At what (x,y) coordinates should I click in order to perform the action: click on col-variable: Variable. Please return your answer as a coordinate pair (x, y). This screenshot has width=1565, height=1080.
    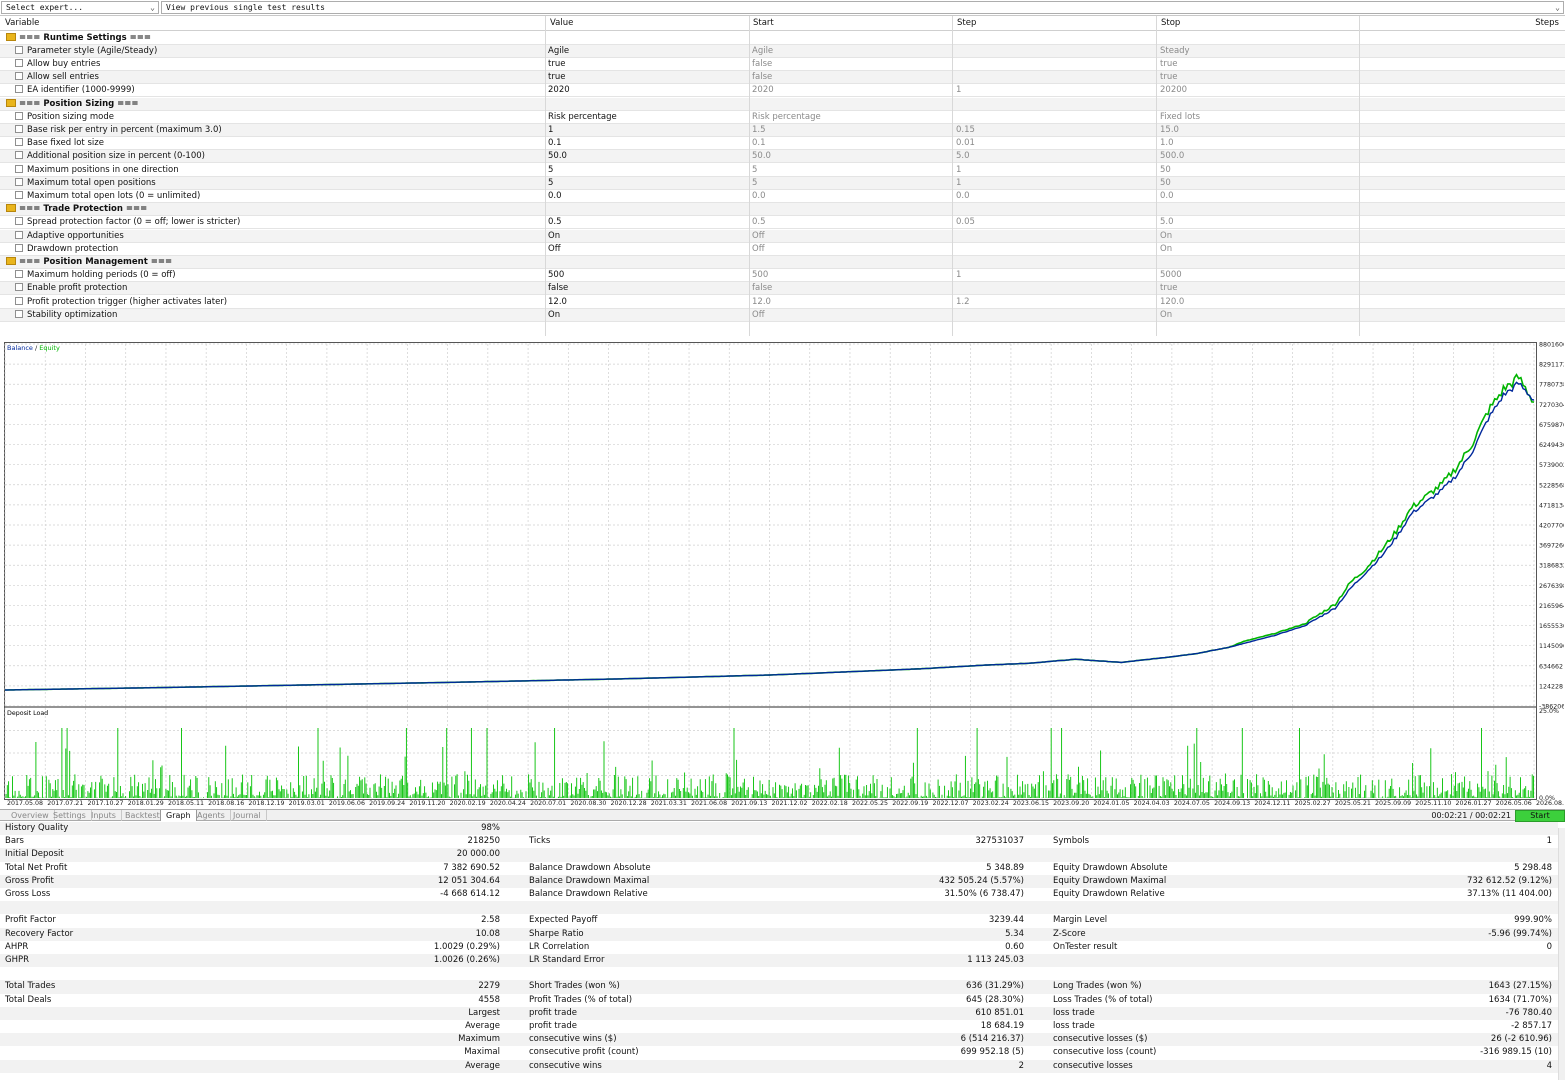
    Looking at the image, I should click on (272, 23).